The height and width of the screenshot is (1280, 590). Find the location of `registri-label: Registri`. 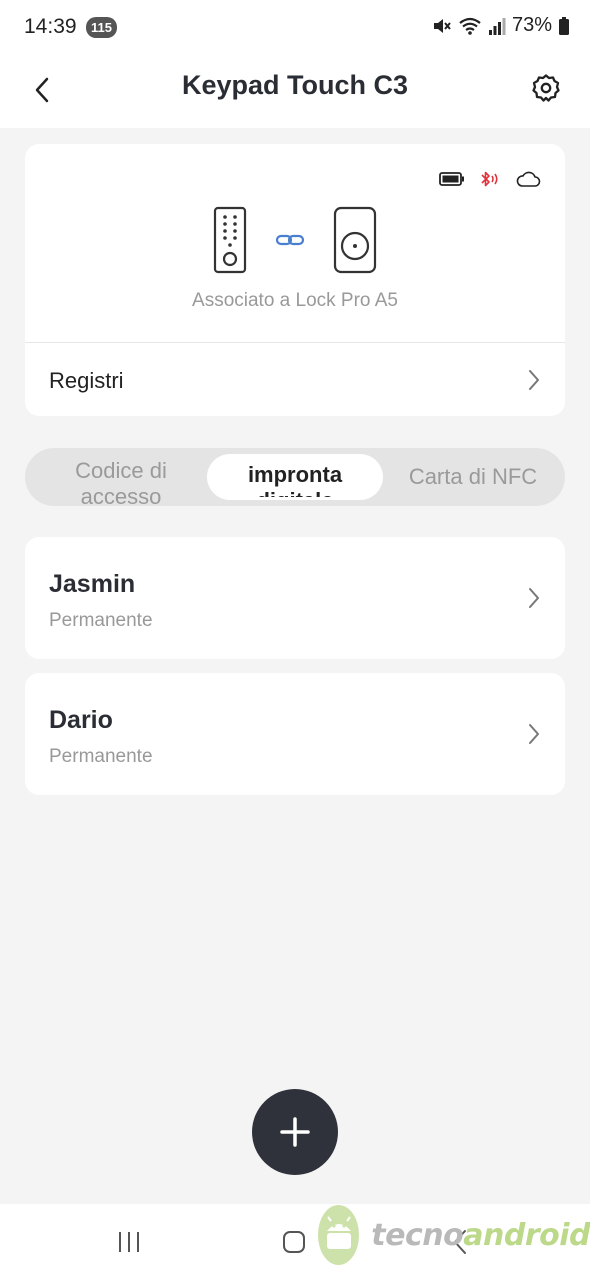

registri-label: Registri is located at coordinates (86, 380).